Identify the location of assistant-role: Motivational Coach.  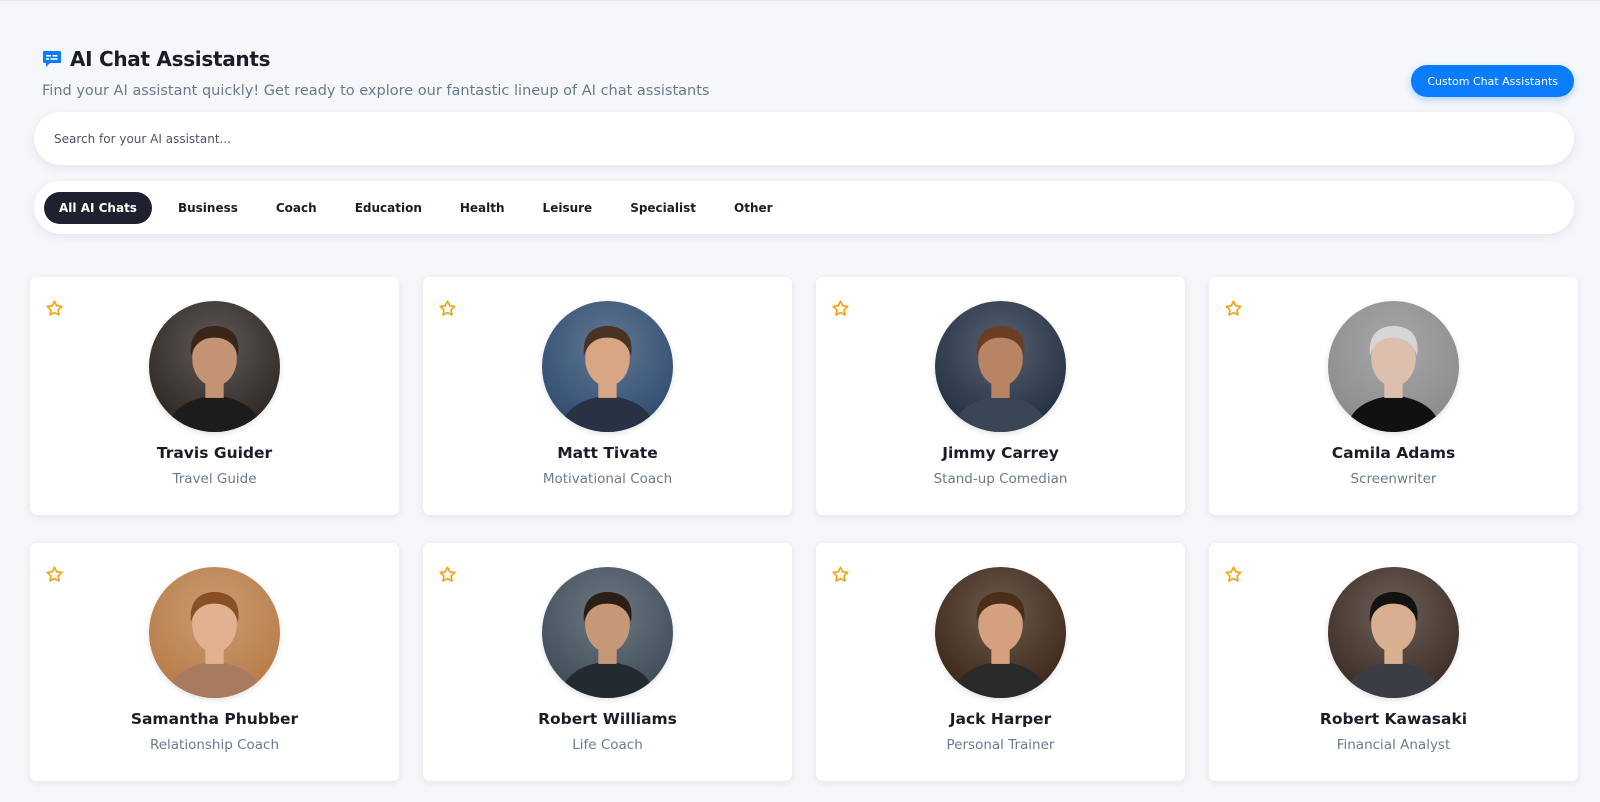
(607, 479).